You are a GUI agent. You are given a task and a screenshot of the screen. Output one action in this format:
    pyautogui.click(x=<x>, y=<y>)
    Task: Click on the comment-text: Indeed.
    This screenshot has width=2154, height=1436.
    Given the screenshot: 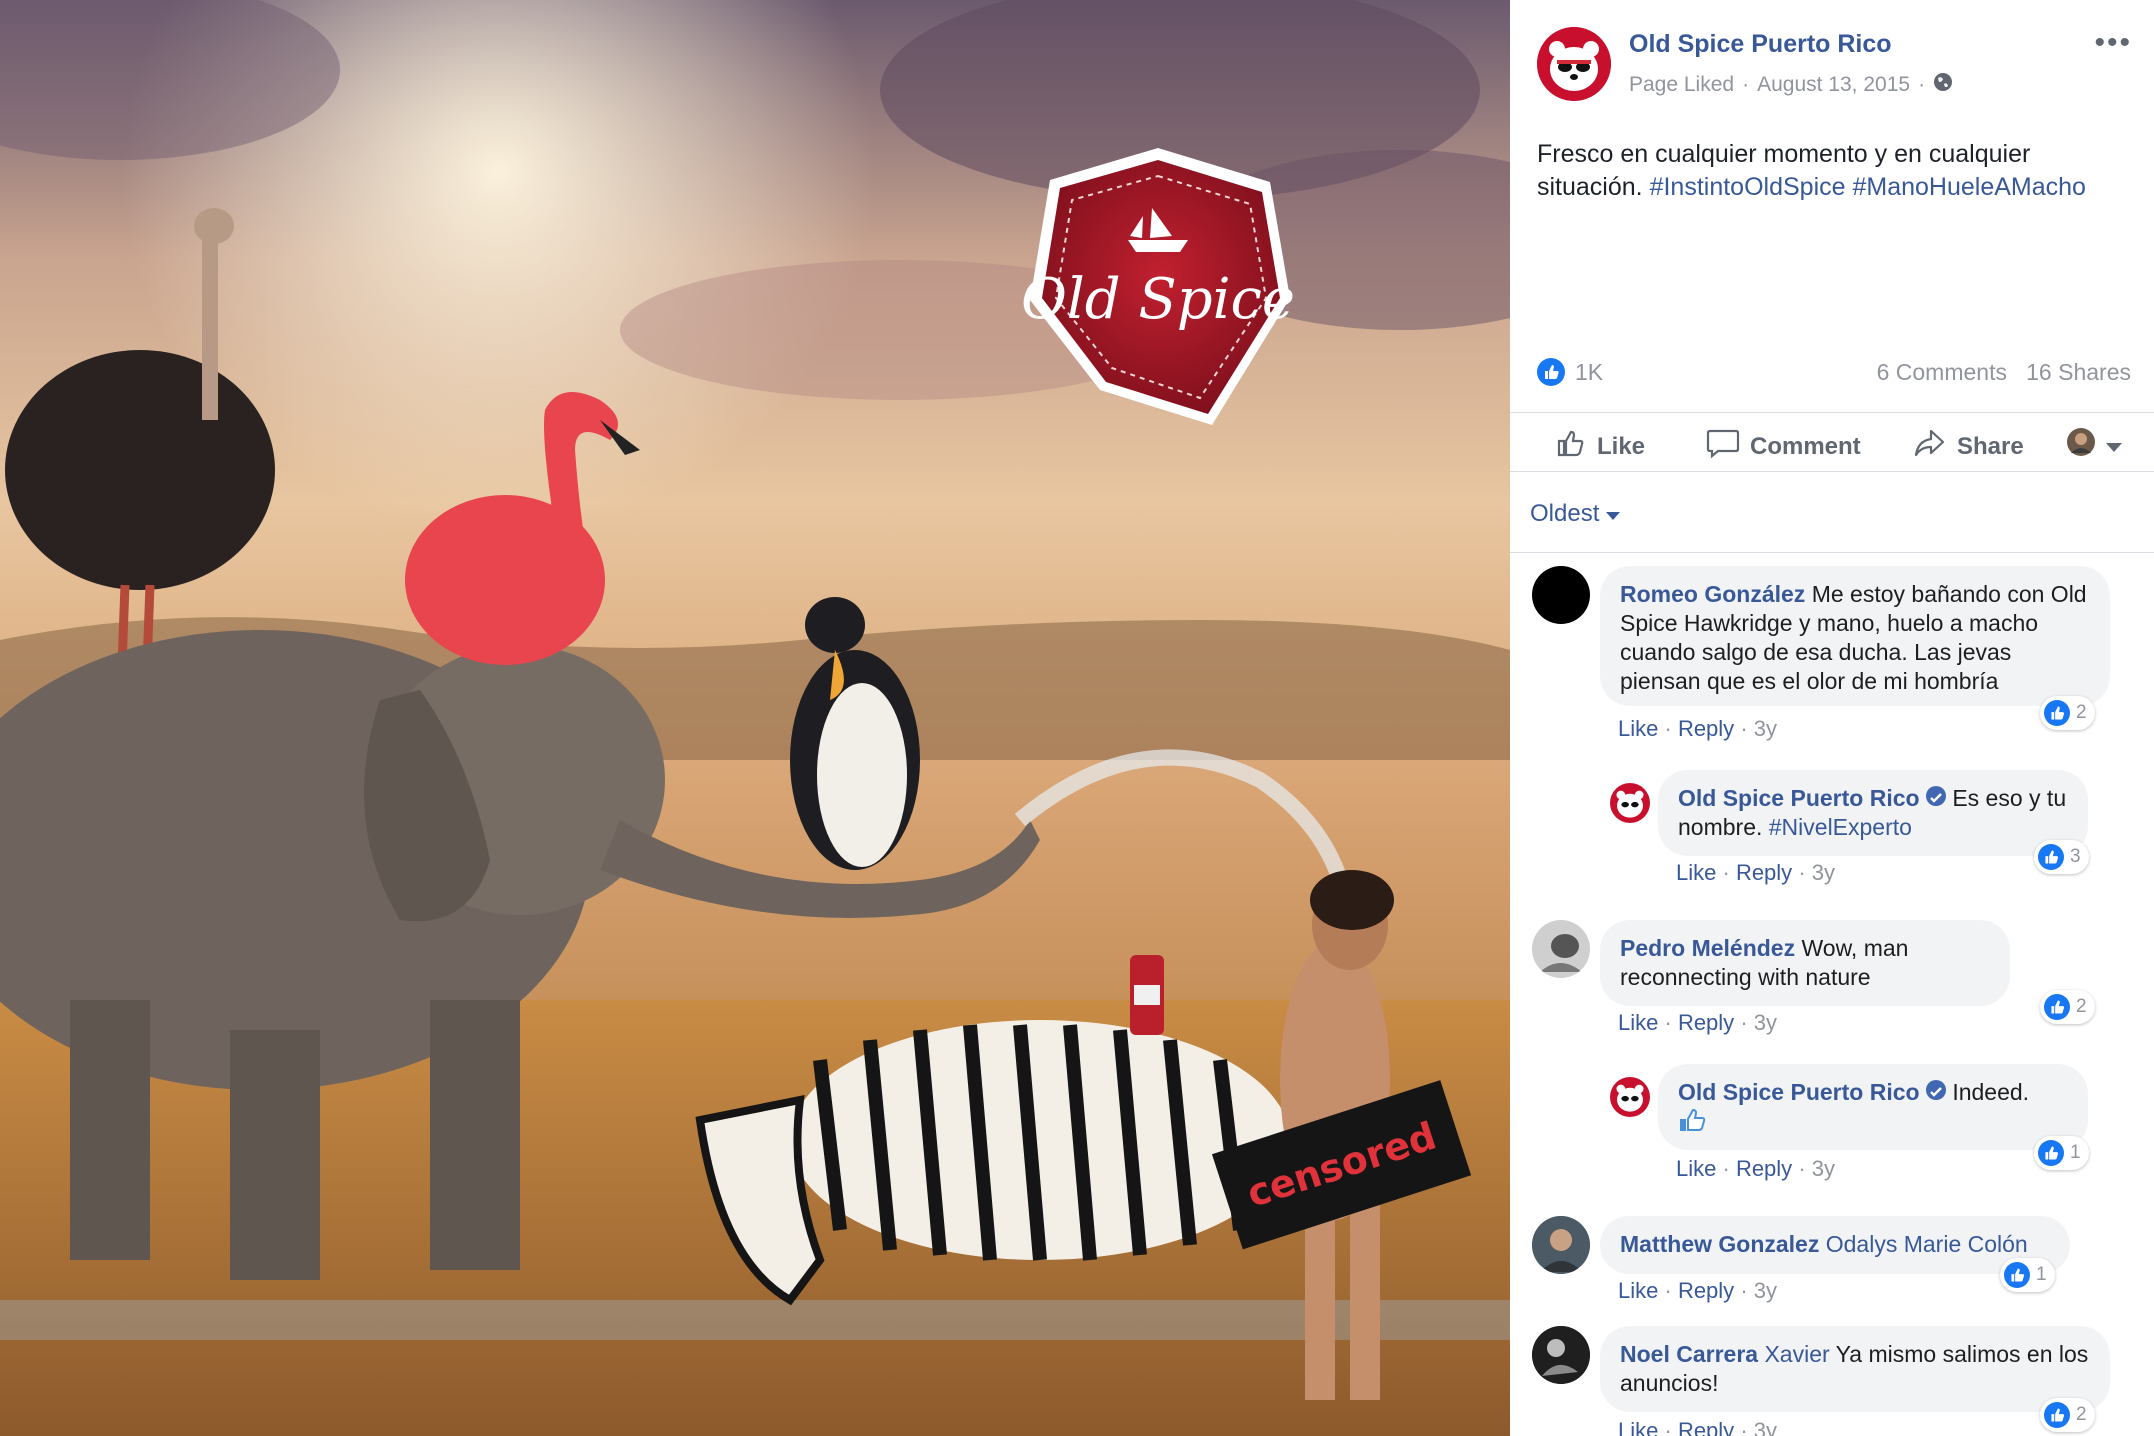 What is the action you would take?
    pyautogui.click(x=1991, y=1092)
    